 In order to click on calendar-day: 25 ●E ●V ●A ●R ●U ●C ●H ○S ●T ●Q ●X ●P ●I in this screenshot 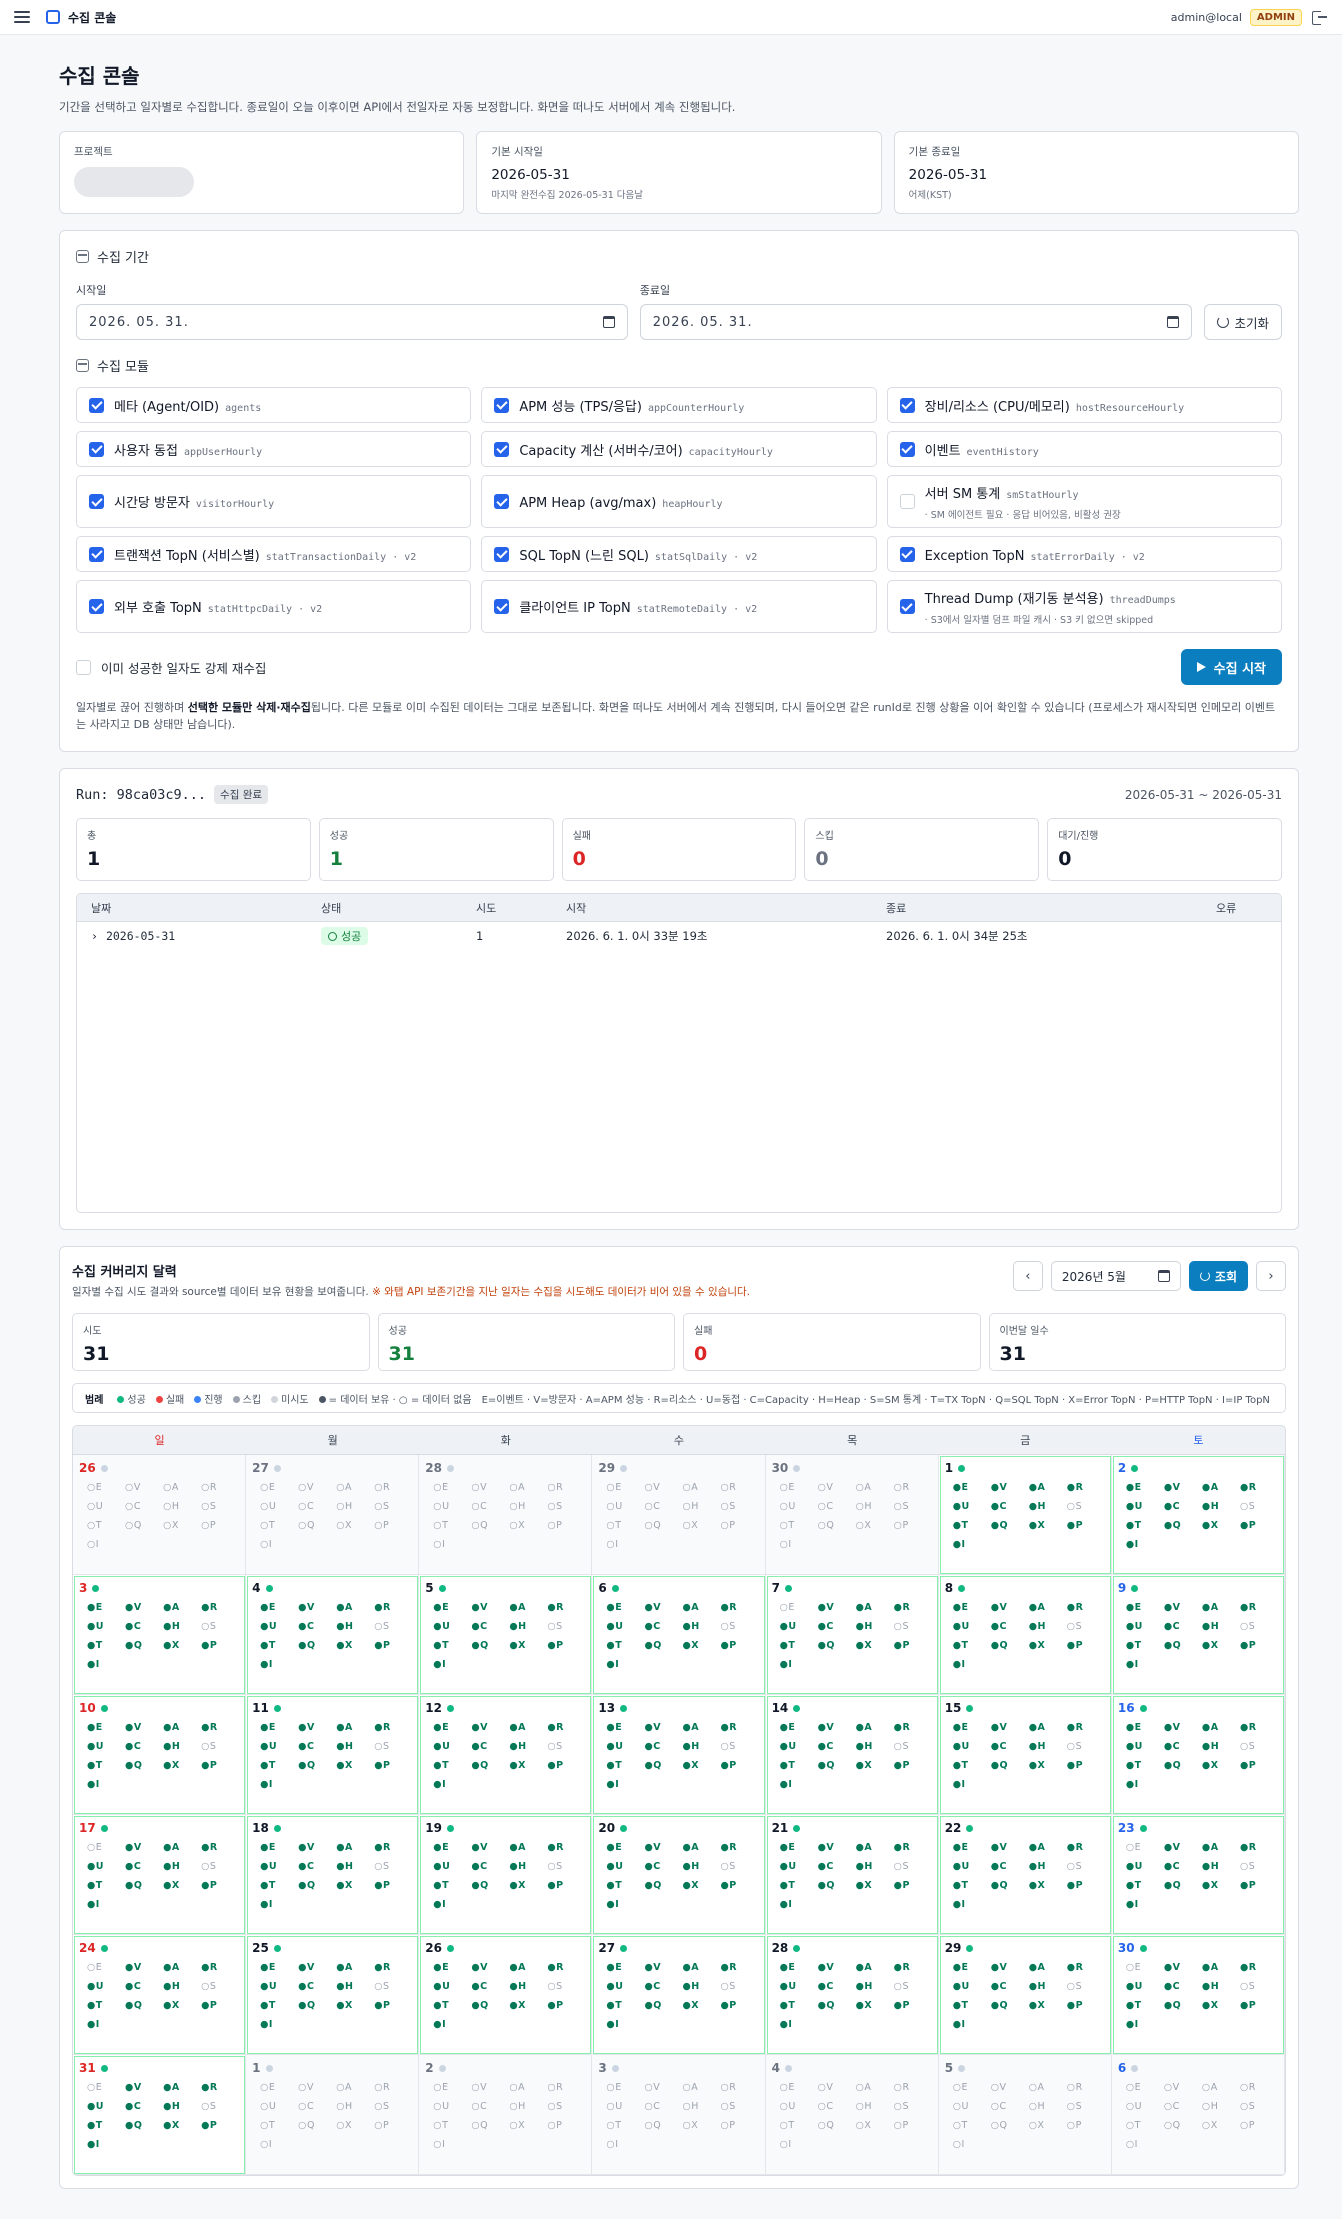, I will do `click(333, 1995)`.